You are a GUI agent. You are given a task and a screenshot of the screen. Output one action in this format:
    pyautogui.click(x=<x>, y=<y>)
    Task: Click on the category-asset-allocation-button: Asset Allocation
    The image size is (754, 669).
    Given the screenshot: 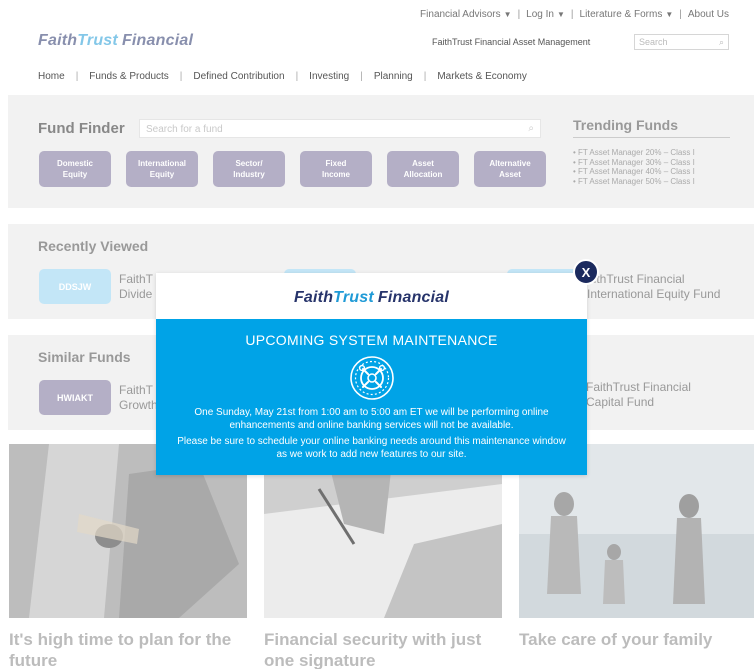 What is the action you would take?
    pyautogui.click(x=423, y=169)
    